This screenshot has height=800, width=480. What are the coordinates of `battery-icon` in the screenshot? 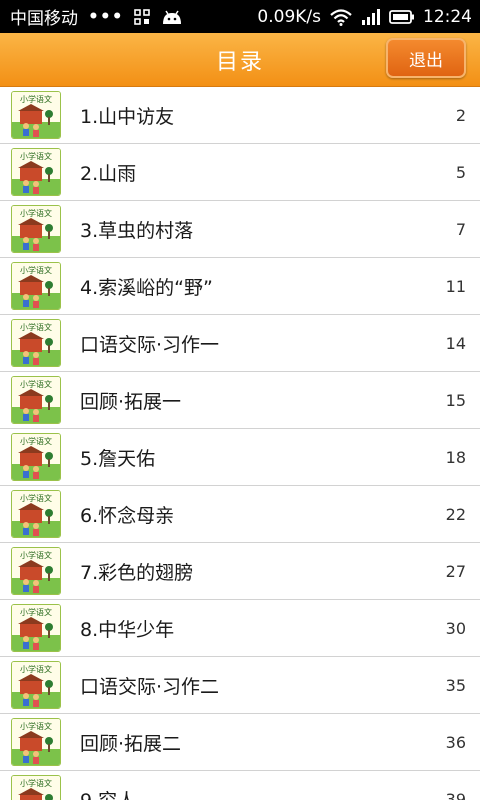 It's located at (402, 17).